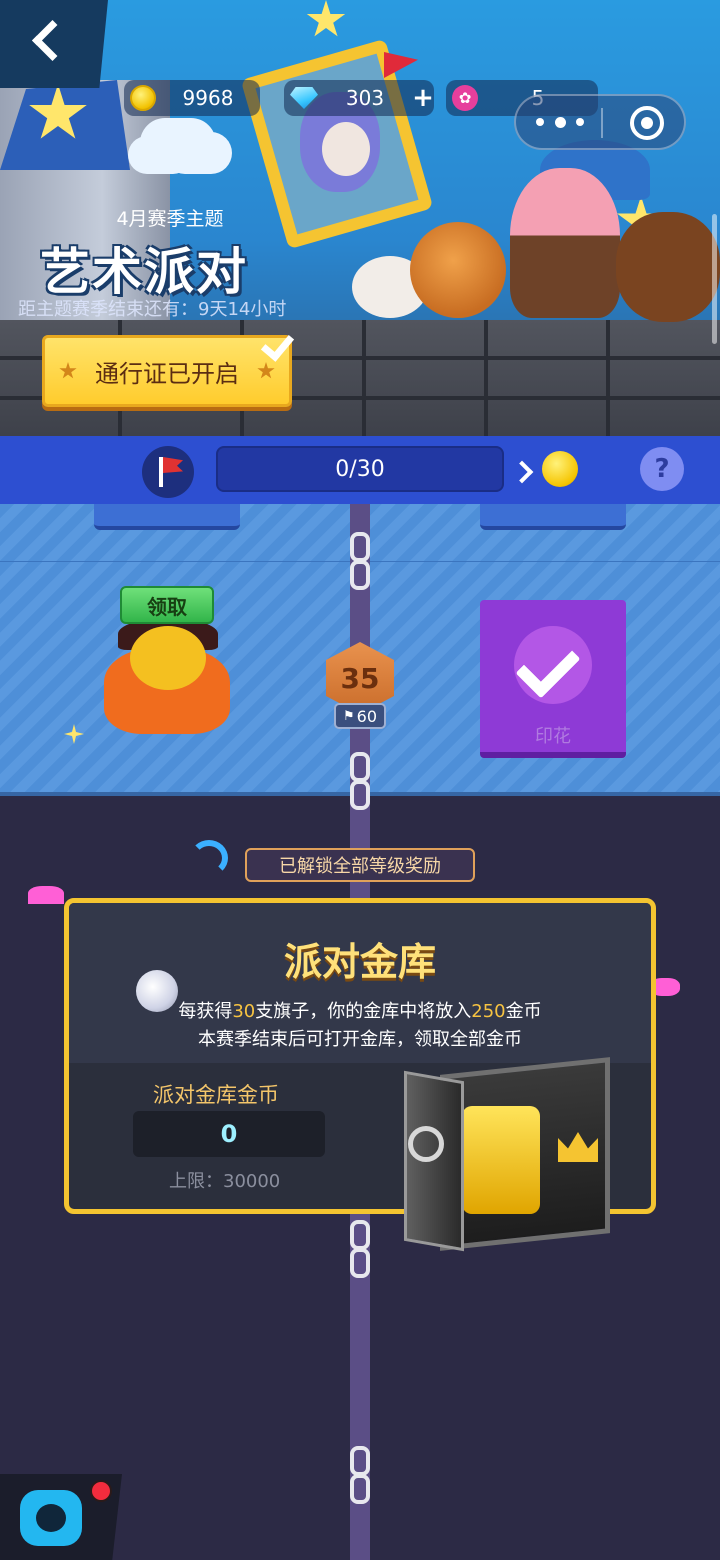 The image size is (720, 1560). Describe the element at coordinates (50, 42) in the screenshot. I see `back-arrow-icon` at that location.